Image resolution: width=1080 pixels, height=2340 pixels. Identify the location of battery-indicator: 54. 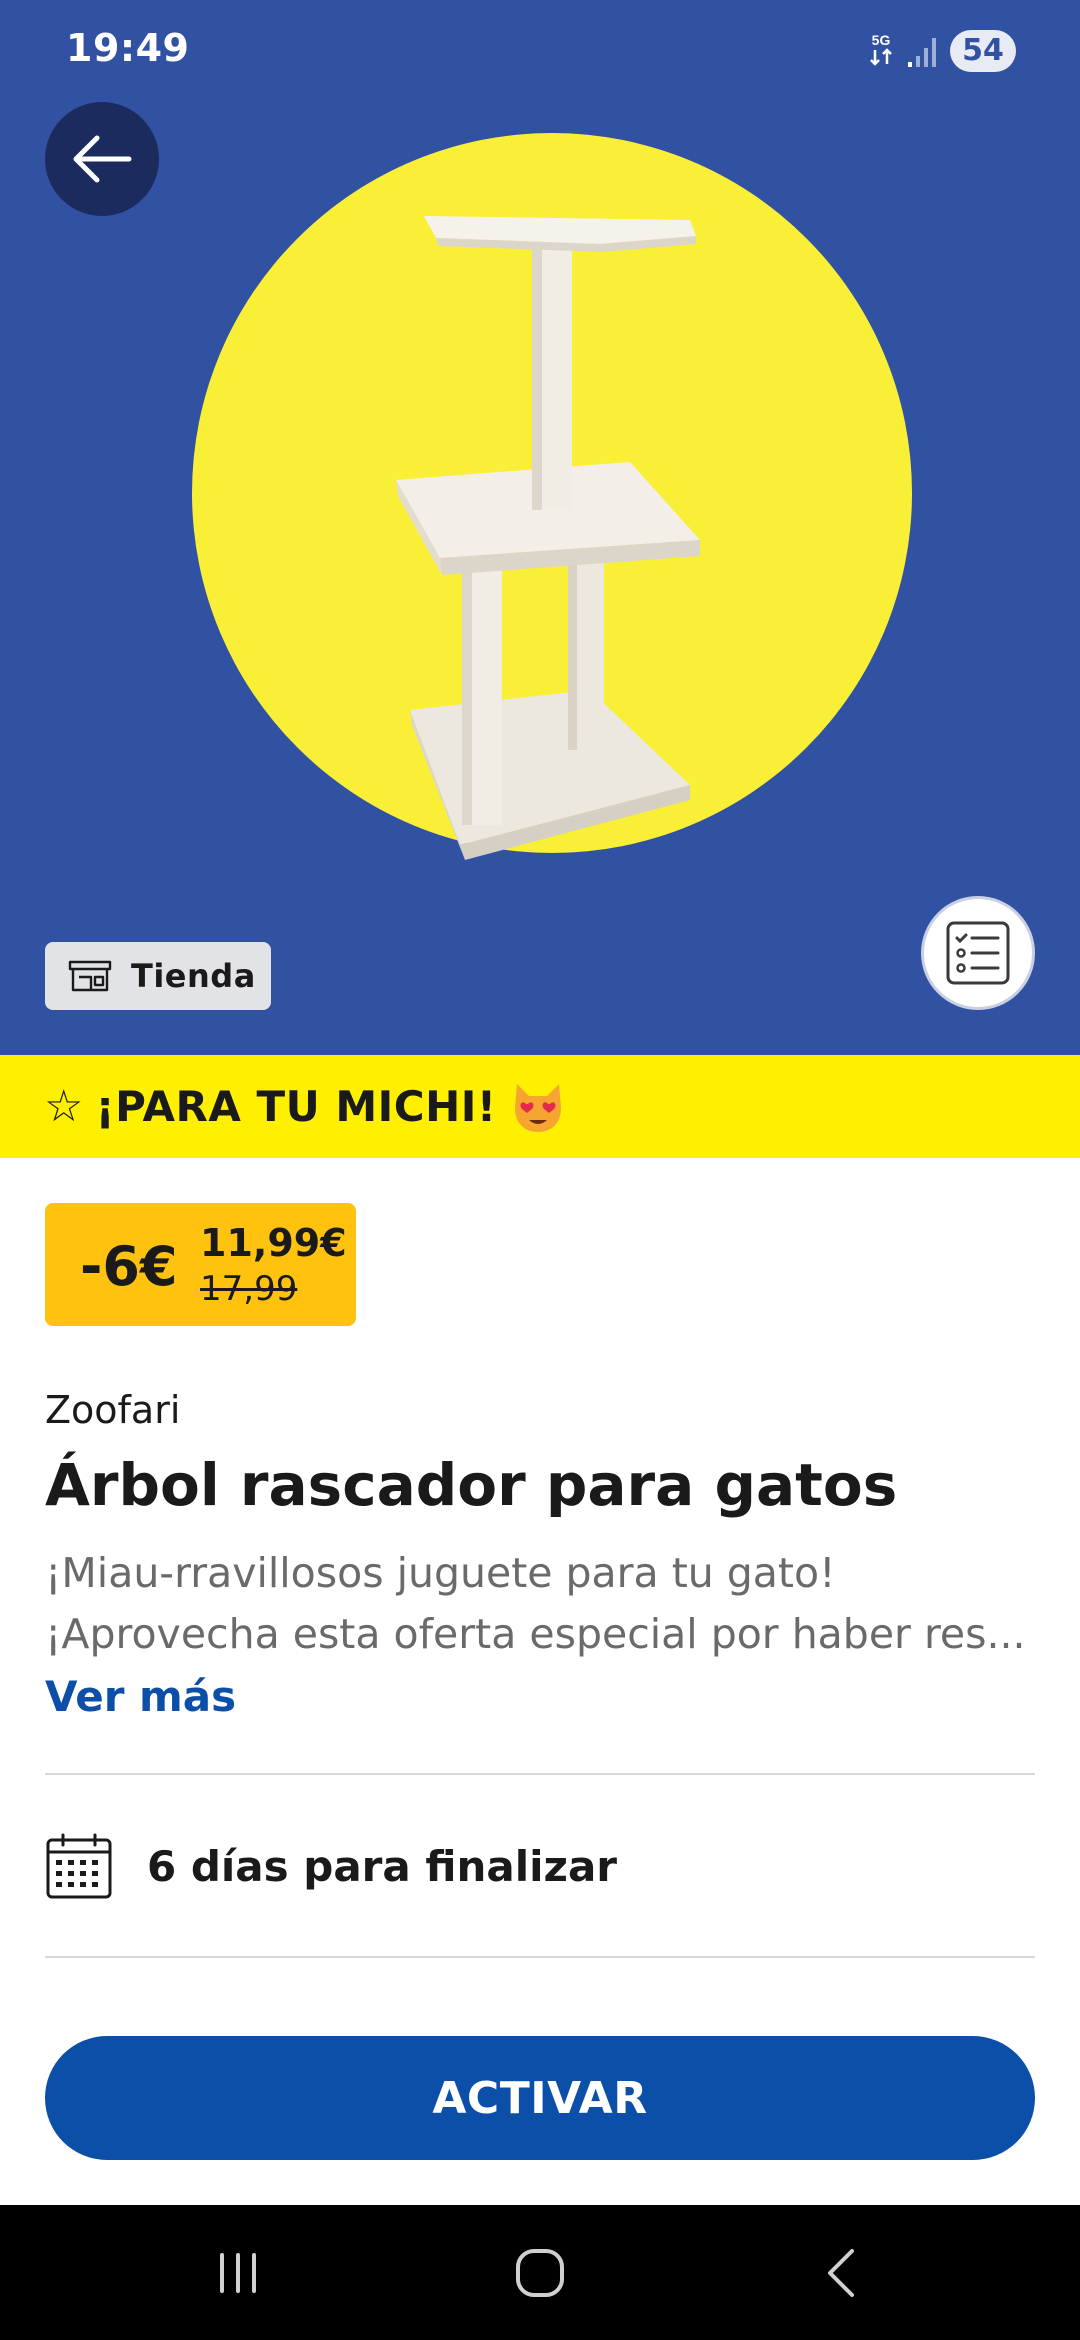
(983, 51).